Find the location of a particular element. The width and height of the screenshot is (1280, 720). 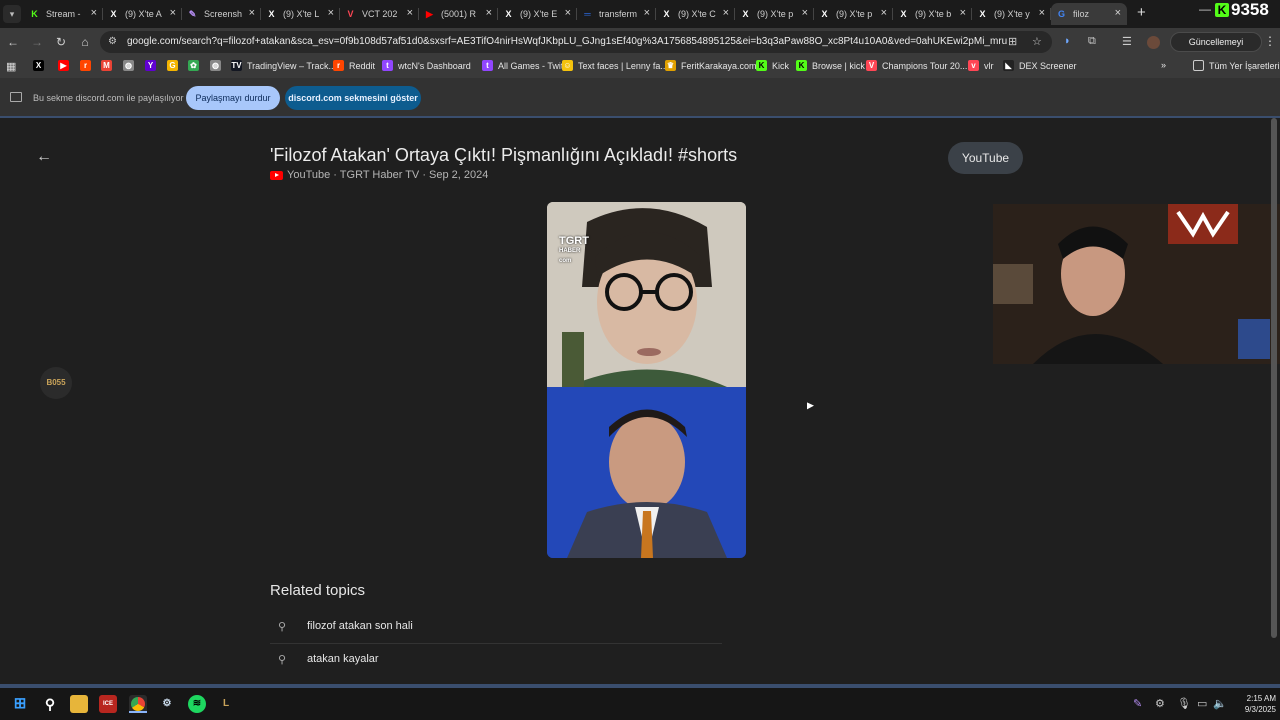

search-icon: ⚲ is located at coordinates (50, 704).